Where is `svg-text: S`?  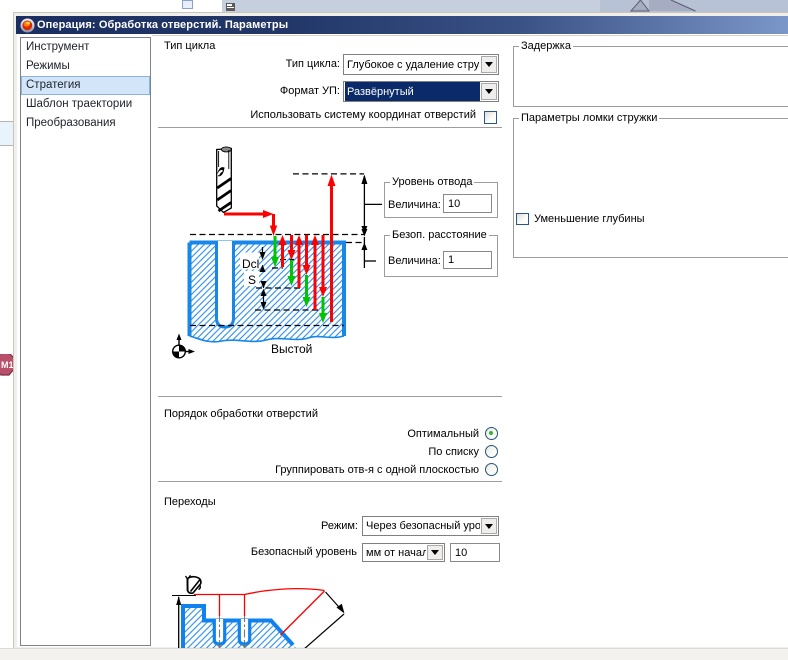
svg-text: S is located at coordinates (252, 280).